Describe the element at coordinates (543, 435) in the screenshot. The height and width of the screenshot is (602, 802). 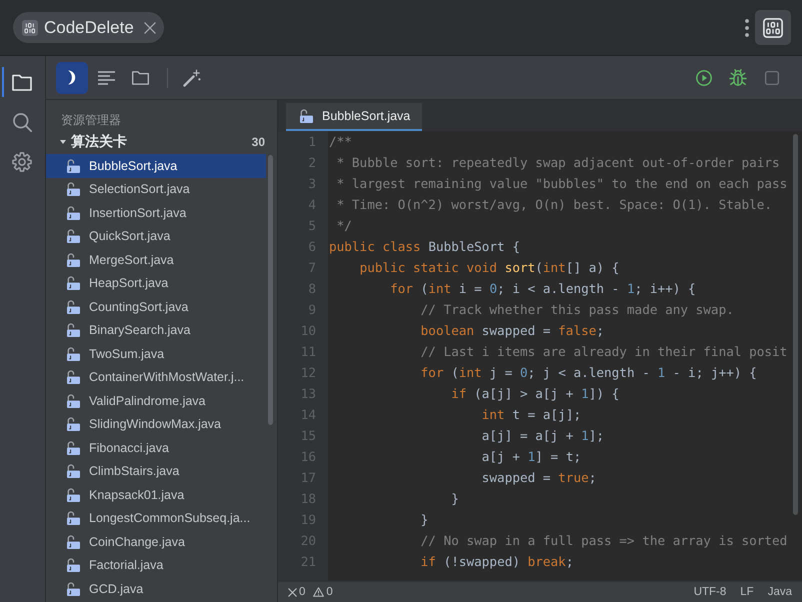
I see `code-line: a[j] = a[j + 1];` at that location.